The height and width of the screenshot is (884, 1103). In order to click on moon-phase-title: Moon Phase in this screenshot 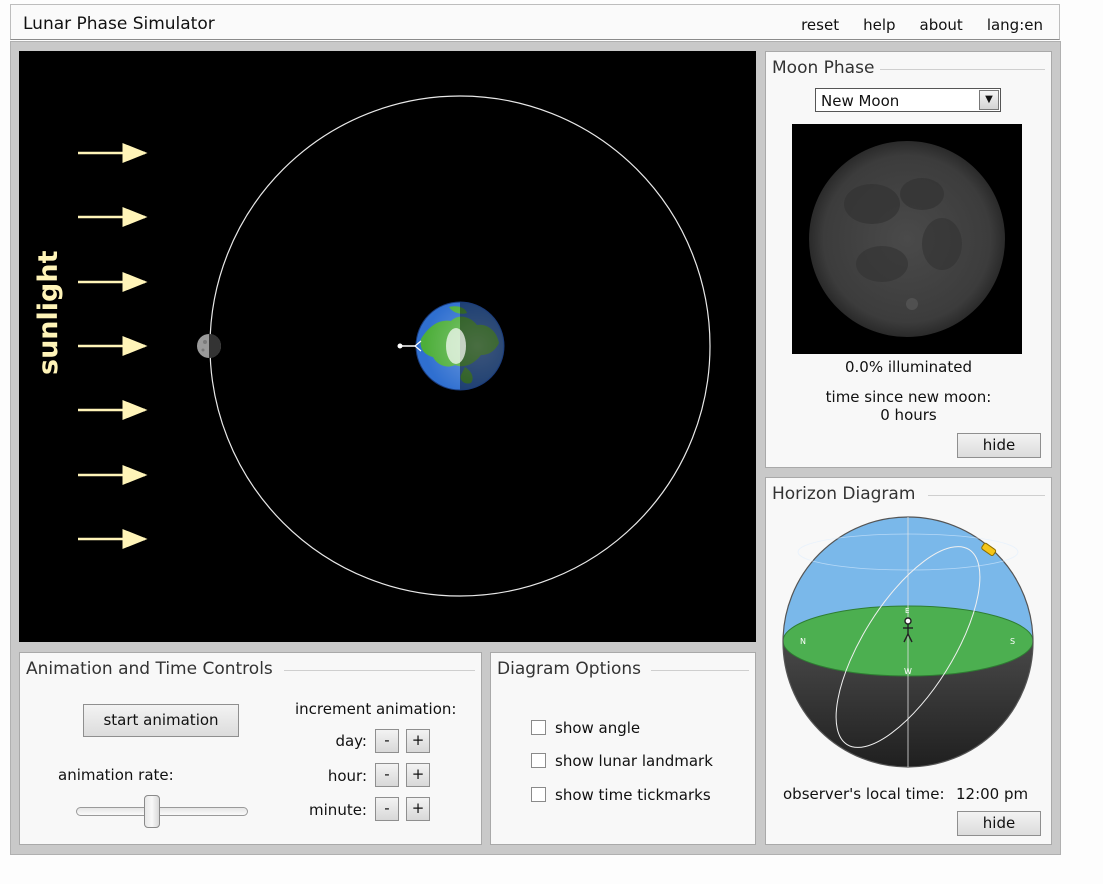, I will do `click(826, 68)`.